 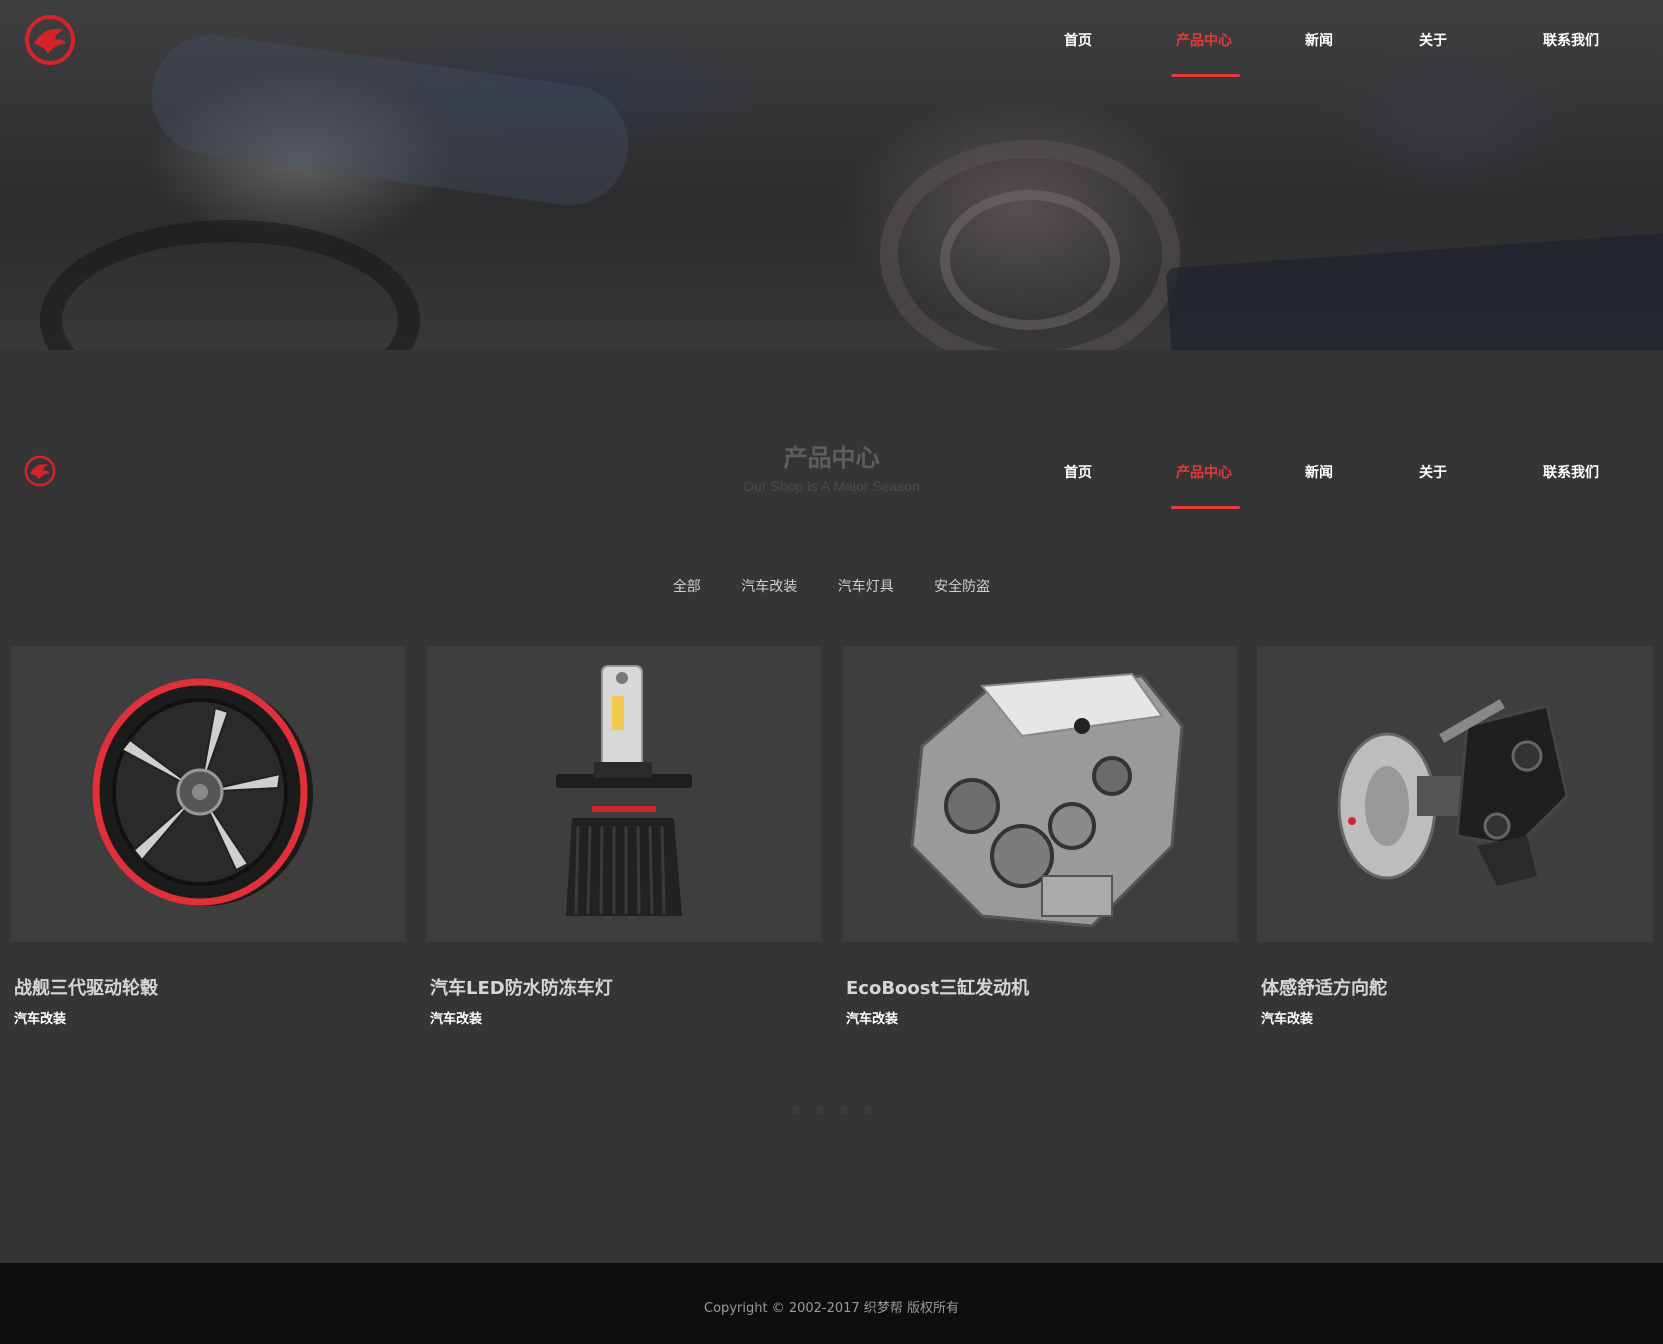 I want to click on product-name: 战舰三代驱动轮毂, so click(x=210, y=987).